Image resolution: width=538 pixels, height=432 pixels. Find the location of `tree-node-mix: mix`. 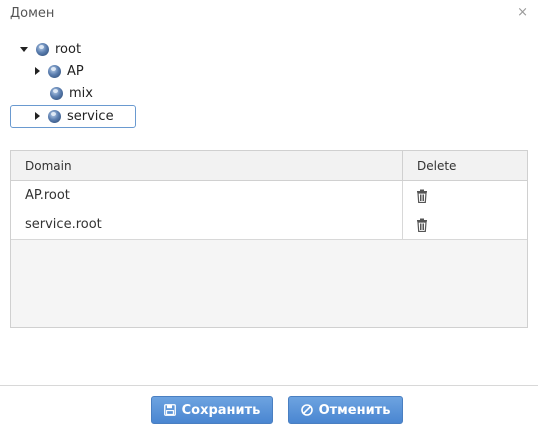

tree-node-mix: mix is located at coordinates (71, 93).